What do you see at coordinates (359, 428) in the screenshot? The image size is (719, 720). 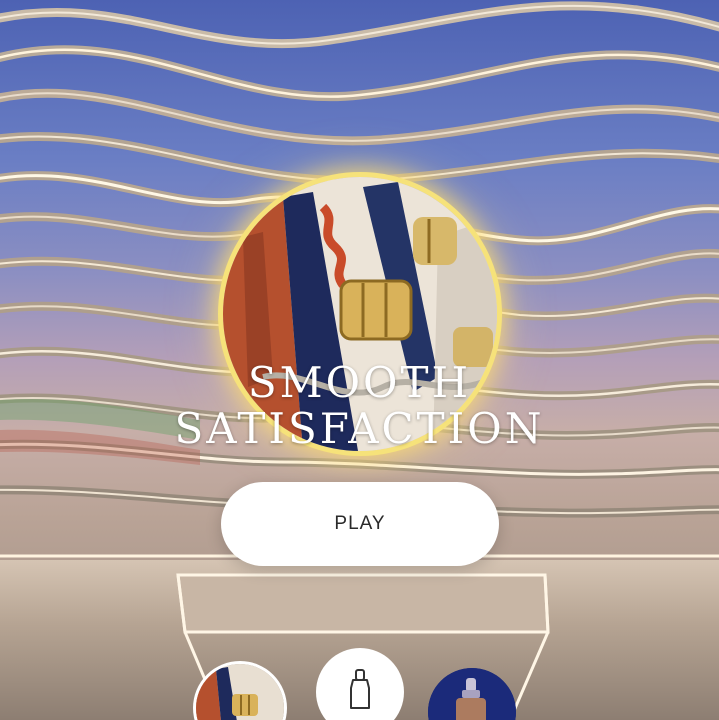 I see `title-line-2: SATISFACTION` at bounding box center [359, 428].